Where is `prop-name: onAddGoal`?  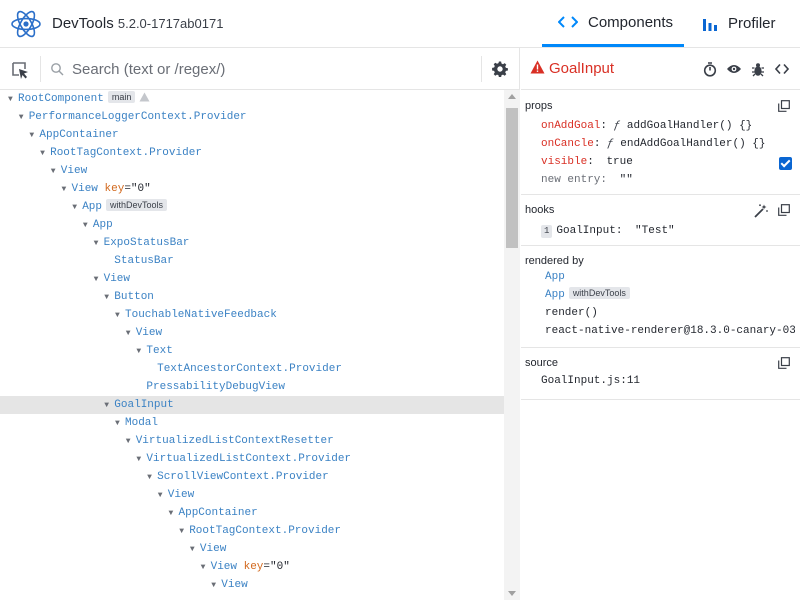 prop-name: onAddGoal is located at coordinates (571, 126).